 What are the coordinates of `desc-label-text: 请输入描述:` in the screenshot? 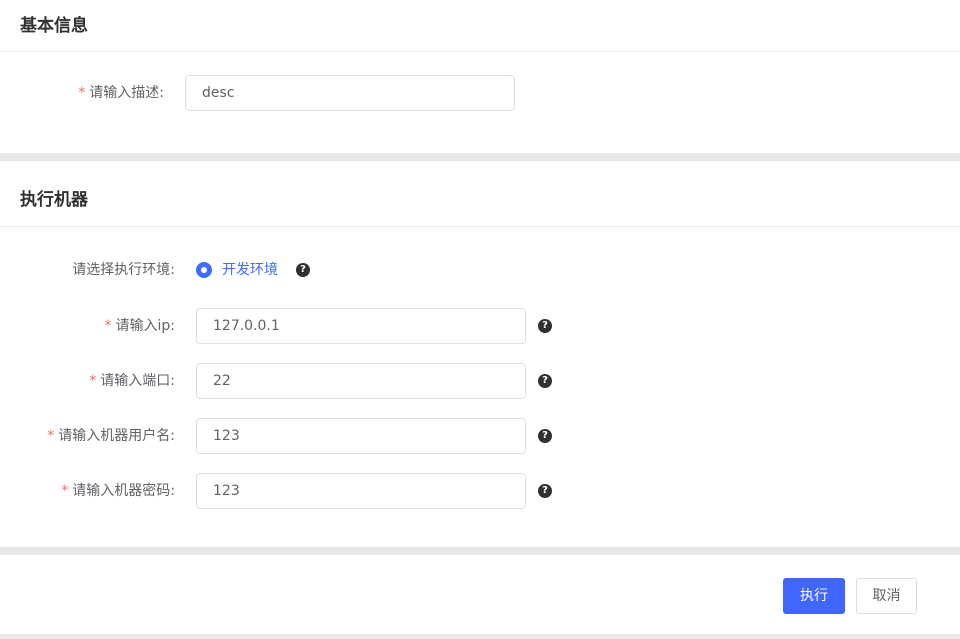 It's located at (126, 93).